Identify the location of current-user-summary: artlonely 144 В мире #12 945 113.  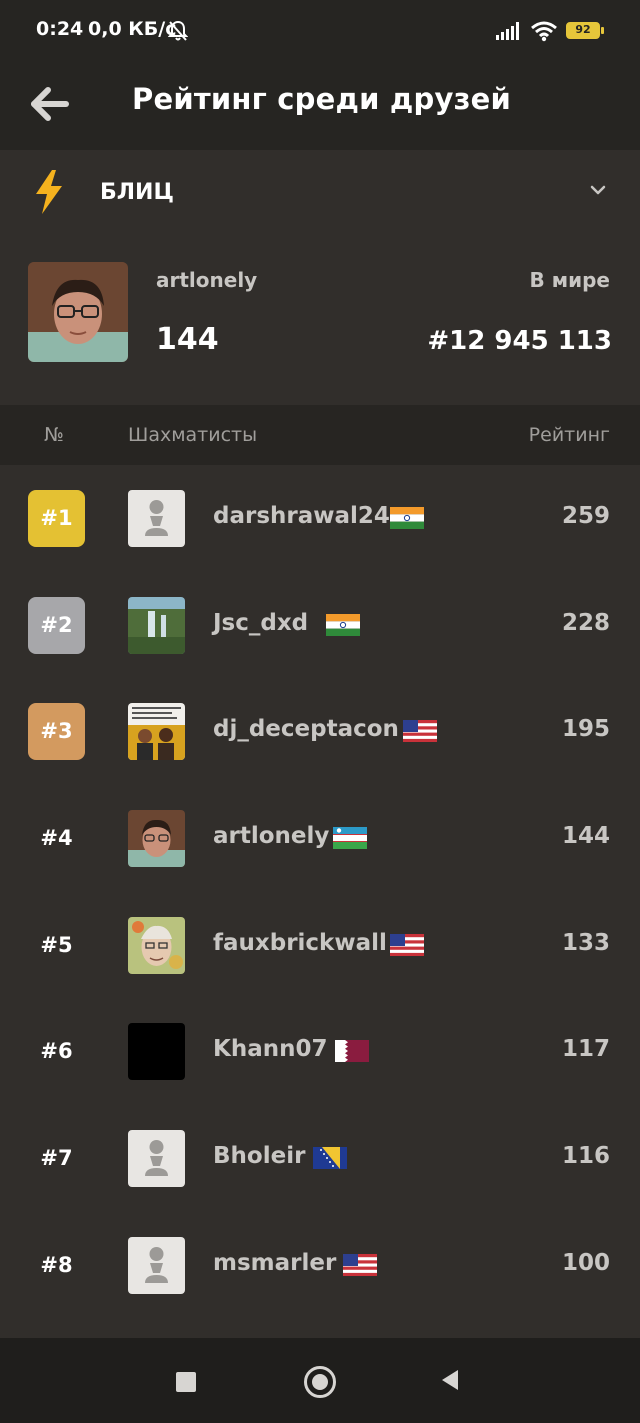
(320, 315).